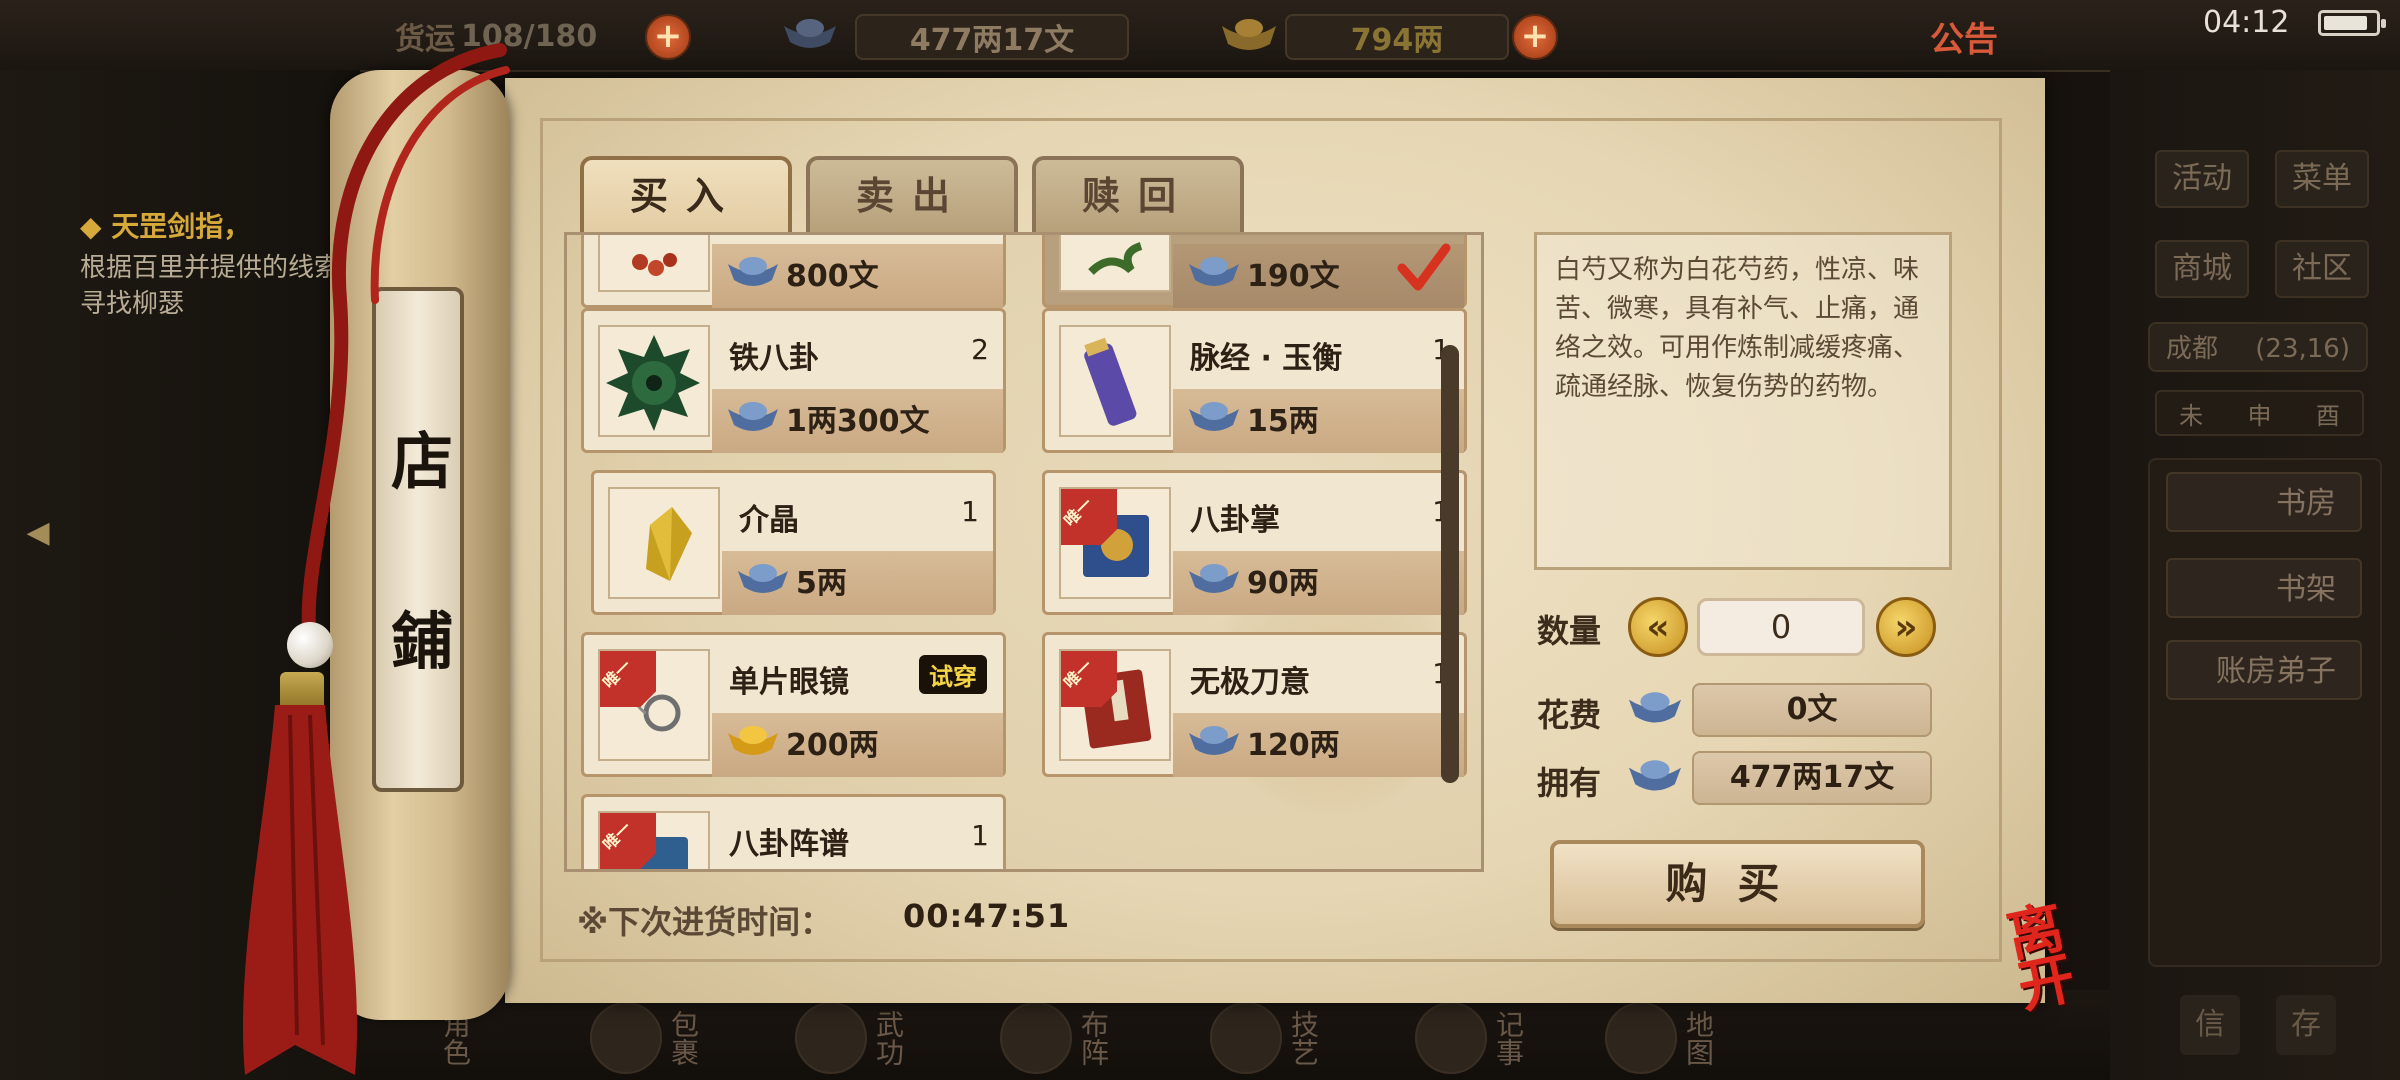 The image size is (2400, 1080). Describe the element at coordinates (1254, 542) in the screenshot. I see `item-card: 唯一 八卦掌 1 90两` at that location.